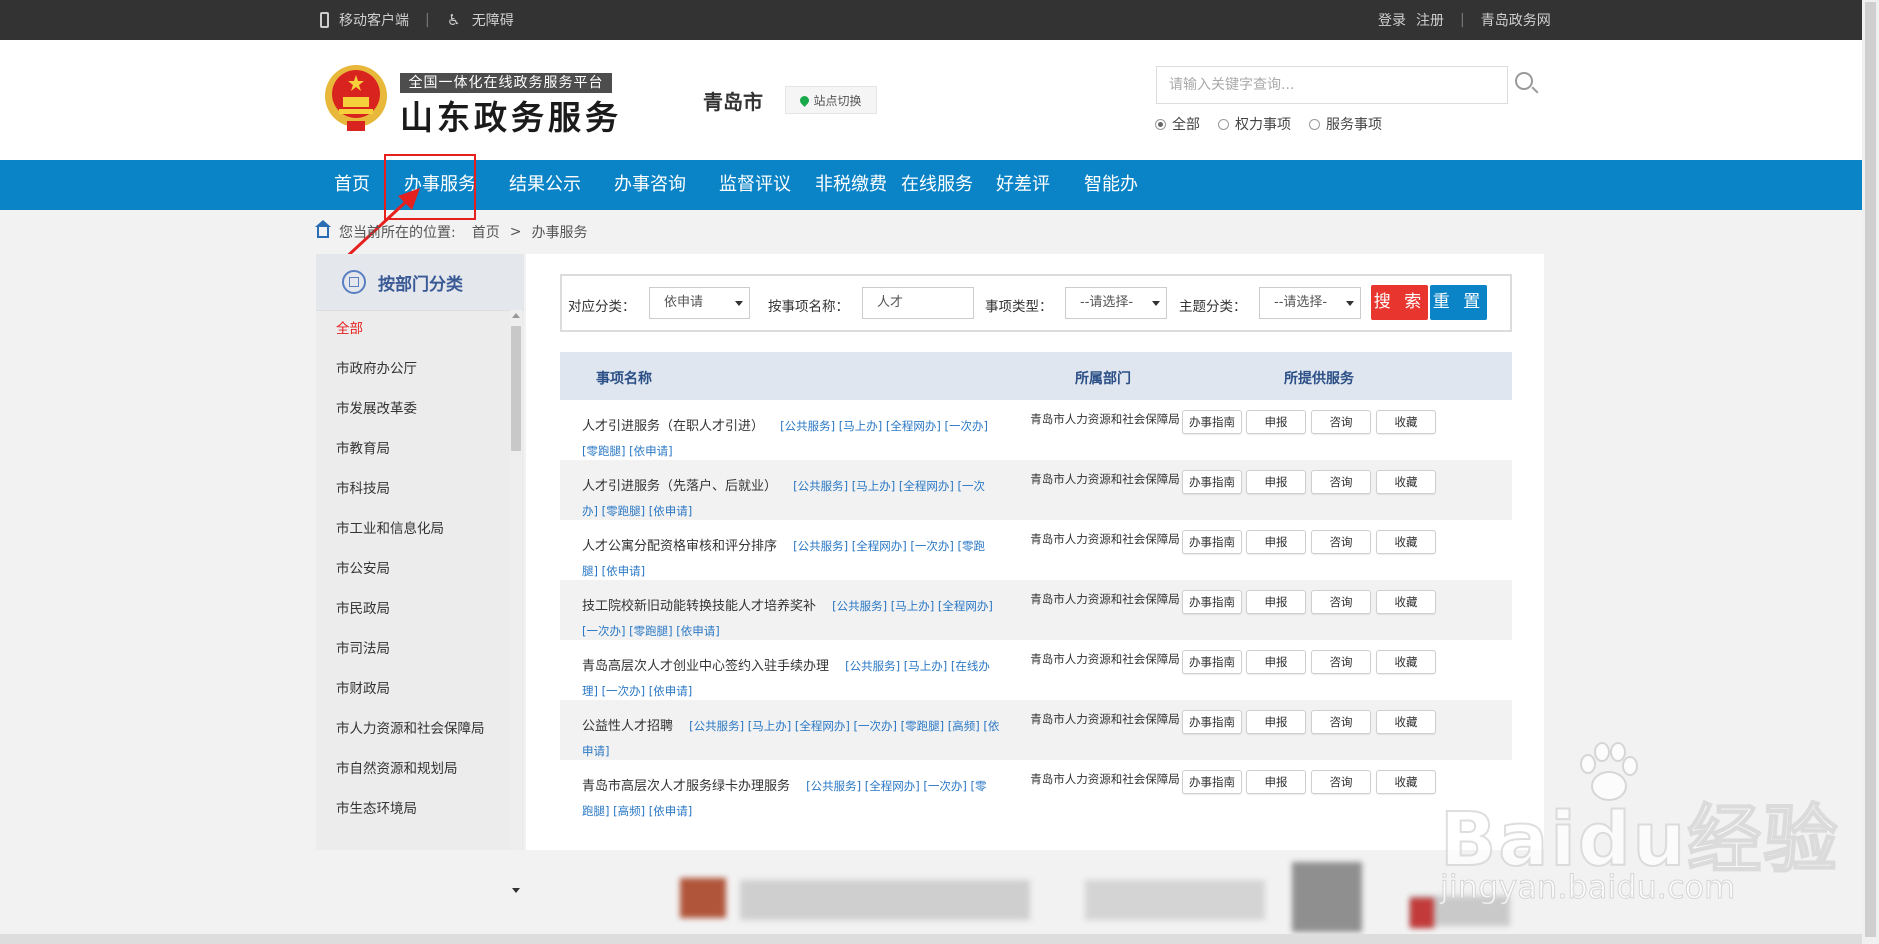  Describe the element at coordinates (411, 809) in the screenshot. I see `sidebar-item: 市生态环境局` at that location.